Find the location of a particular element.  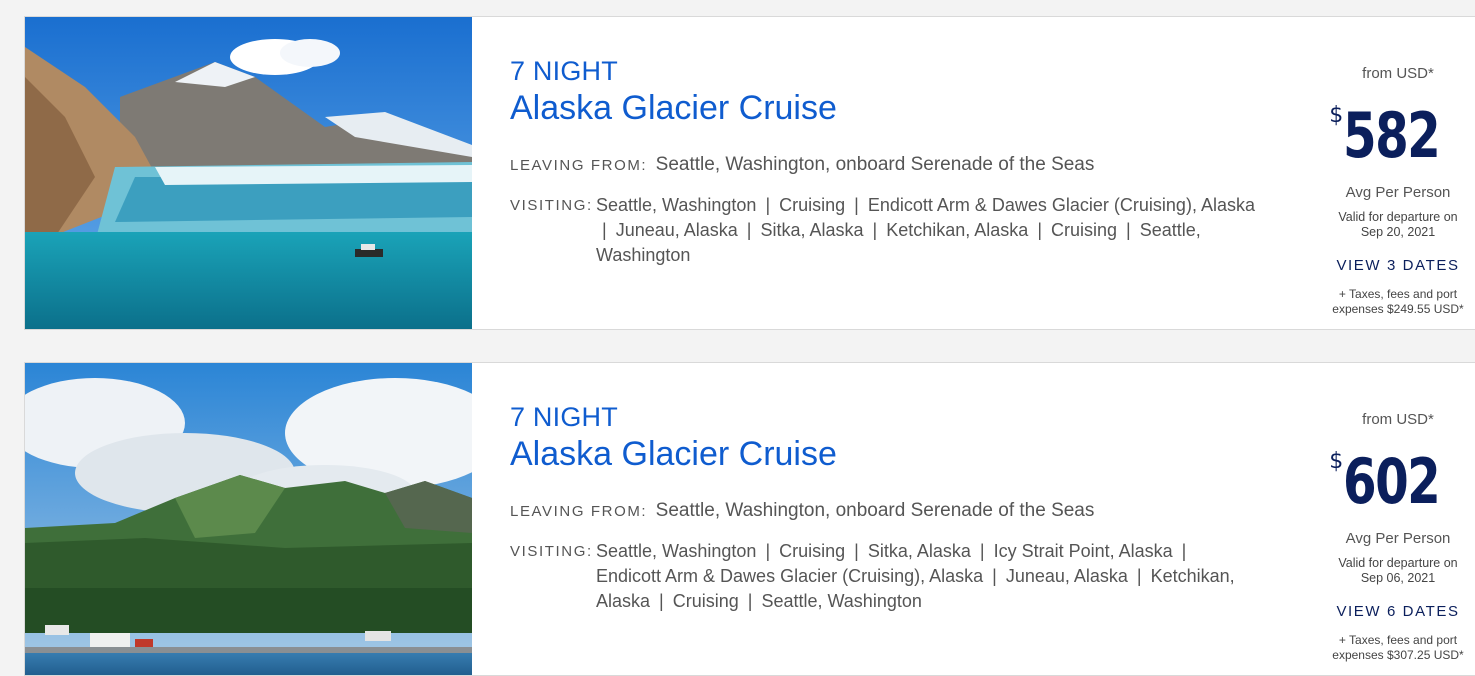

taxes-amount: expenses $307.25 USD* is located at coordinates (1398, 655).